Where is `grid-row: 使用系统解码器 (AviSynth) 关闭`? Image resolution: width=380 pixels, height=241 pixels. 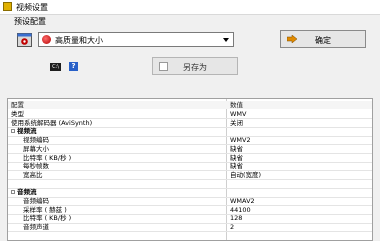
grid-row: 使用系统解码器 (AviSynth) 关闭 is located at coordinates (190, 123).